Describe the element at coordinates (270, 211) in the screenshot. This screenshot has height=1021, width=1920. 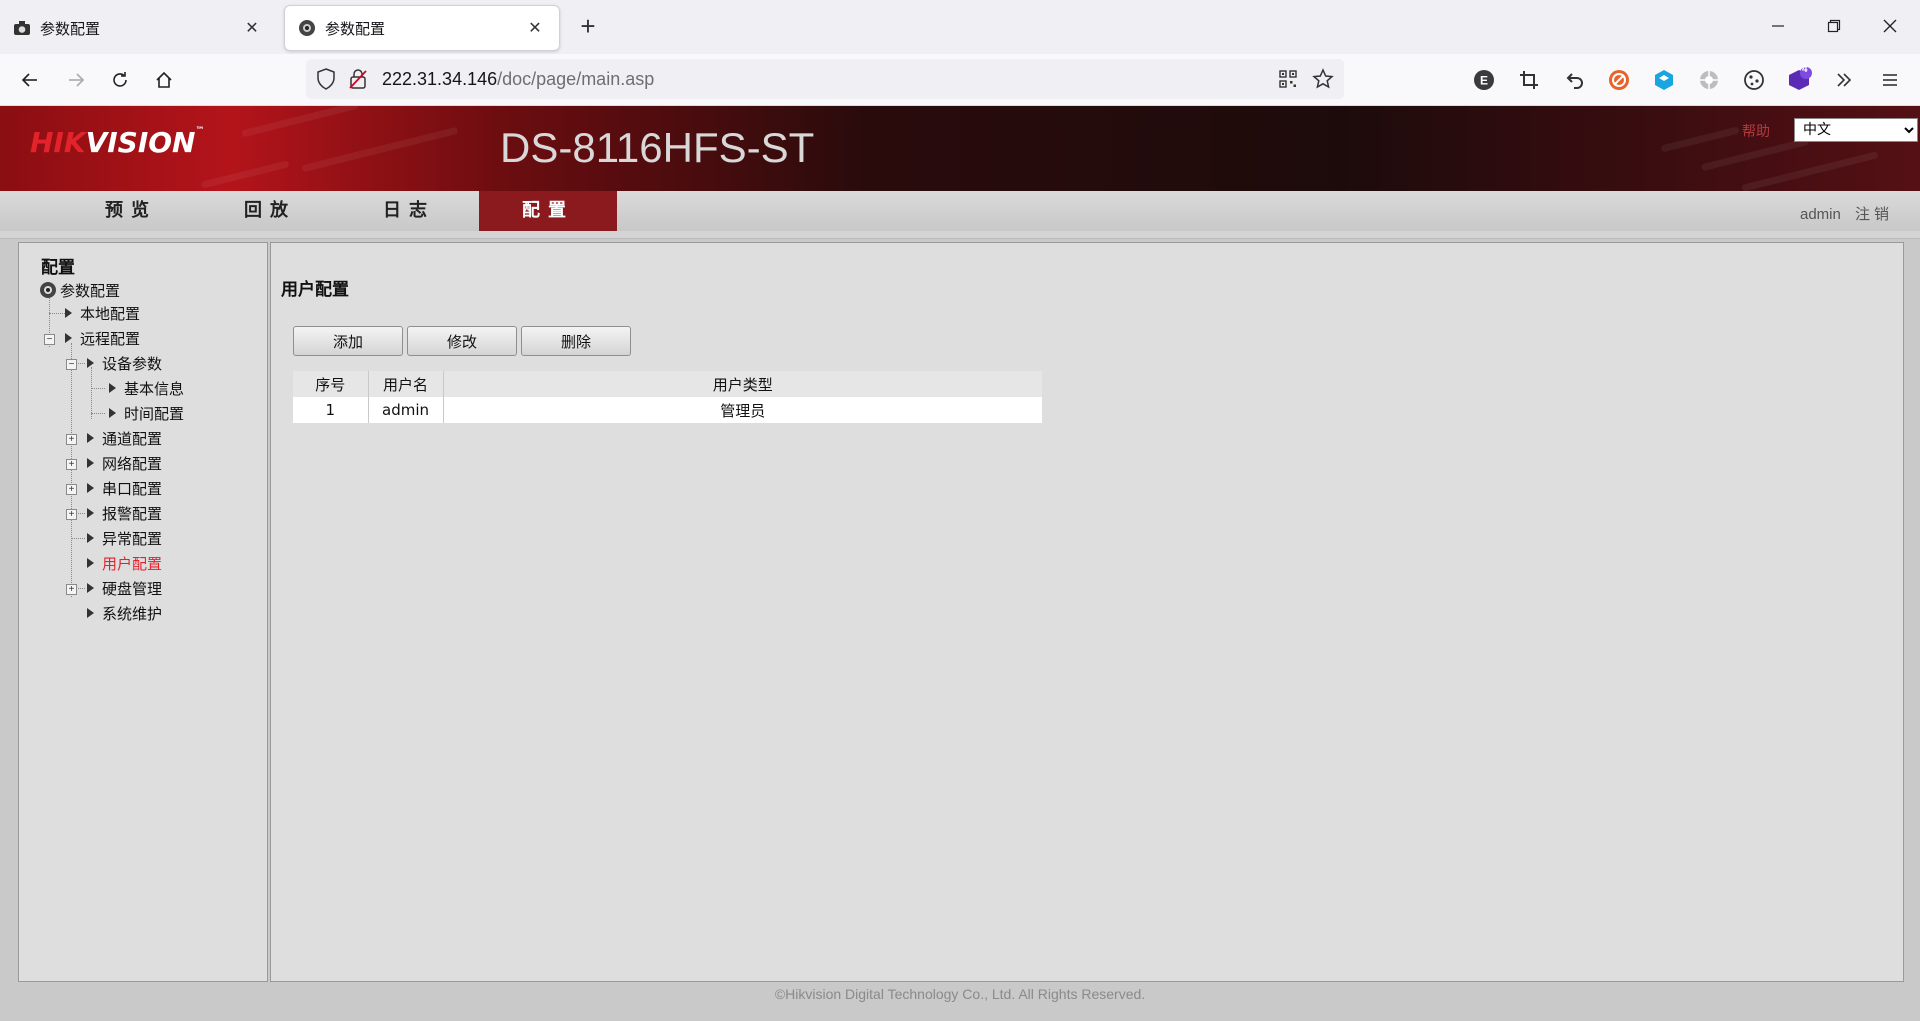
I see `nav-playback: 回放` at that location.